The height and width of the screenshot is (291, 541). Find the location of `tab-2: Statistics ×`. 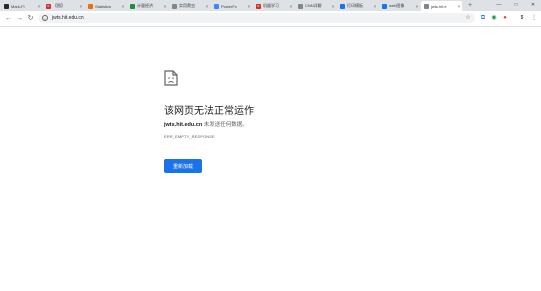

tab-2: Statistics × is located at coordinates (105, 6).